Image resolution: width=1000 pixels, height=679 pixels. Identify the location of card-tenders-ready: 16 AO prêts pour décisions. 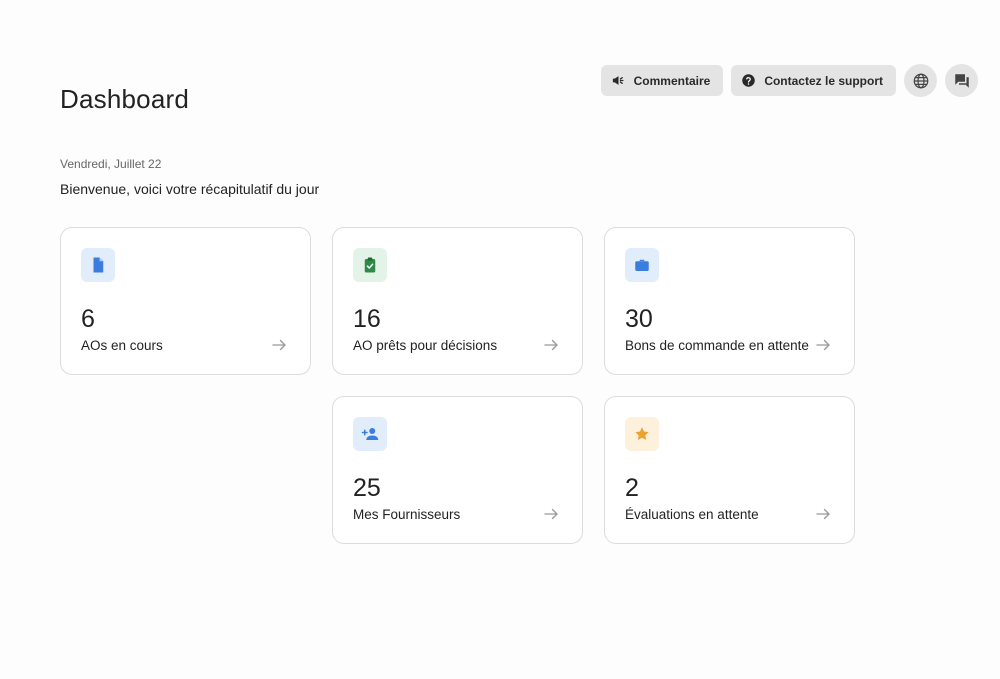
(457, 301).